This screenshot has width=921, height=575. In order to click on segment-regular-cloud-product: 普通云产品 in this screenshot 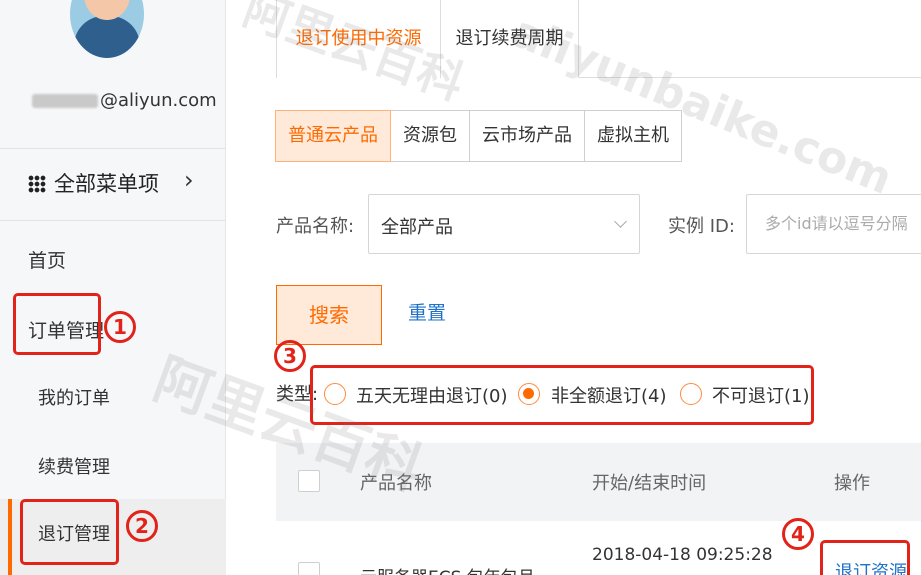, I will do `click(333, 136)`.